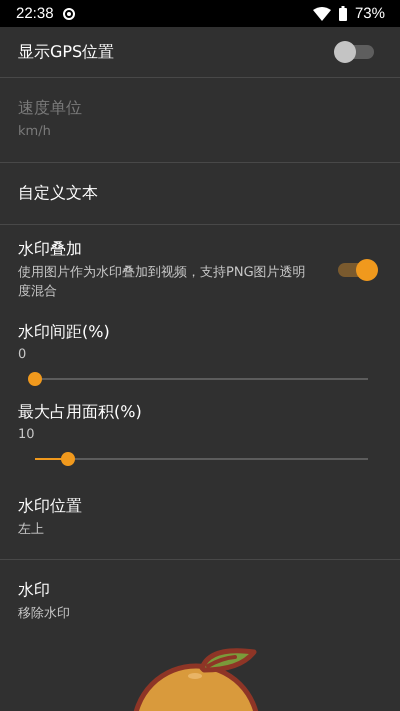  I want to click on preference-row: 水印 移除水印, so click(200, 602).